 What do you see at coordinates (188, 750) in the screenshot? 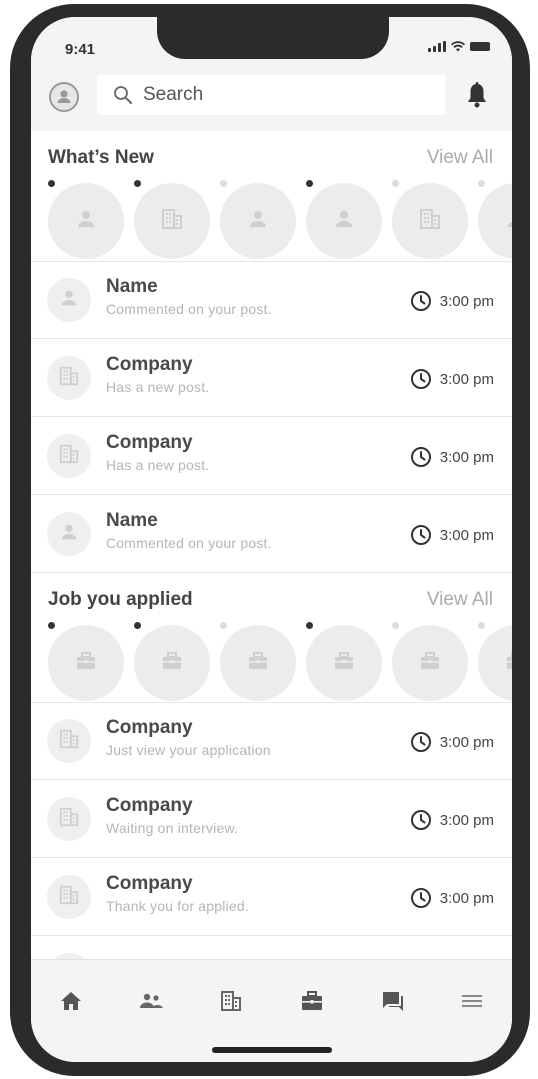
I see `item-subtitle: Just view your application` at bounding box center [188, 750].